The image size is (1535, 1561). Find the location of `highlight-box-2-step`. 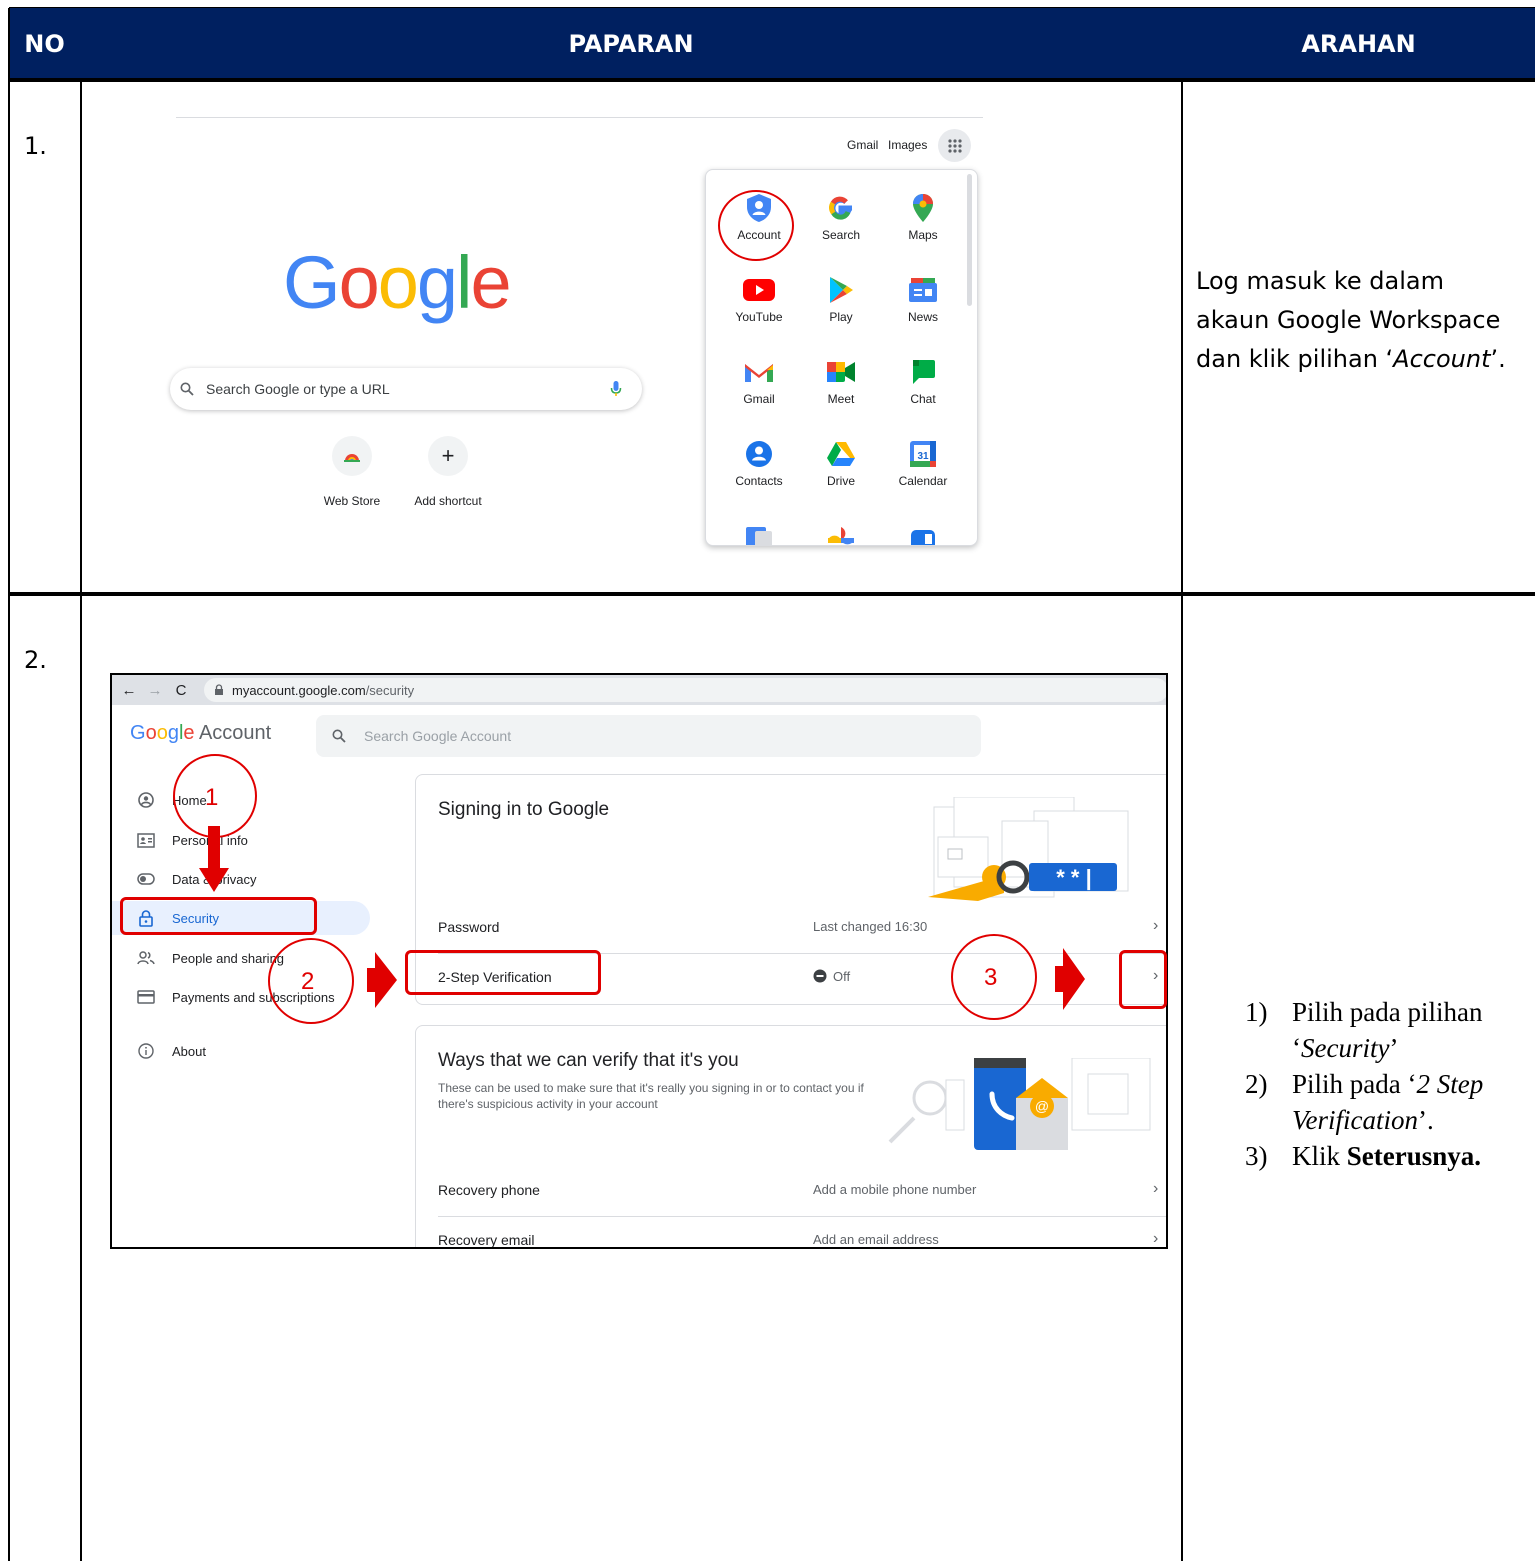

highlight-box-2-step is located at coordinates (503, 972).